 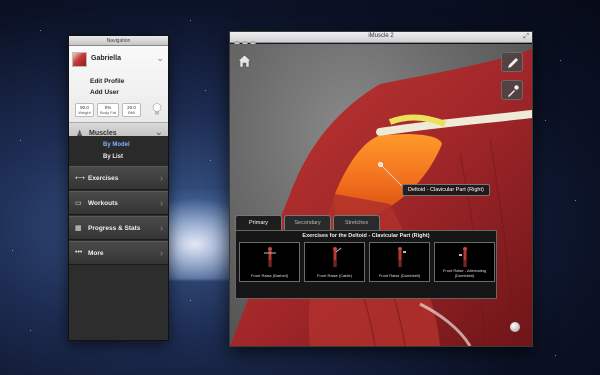 I want to click on user-name: Gabriella, so click(x=106, y=58).